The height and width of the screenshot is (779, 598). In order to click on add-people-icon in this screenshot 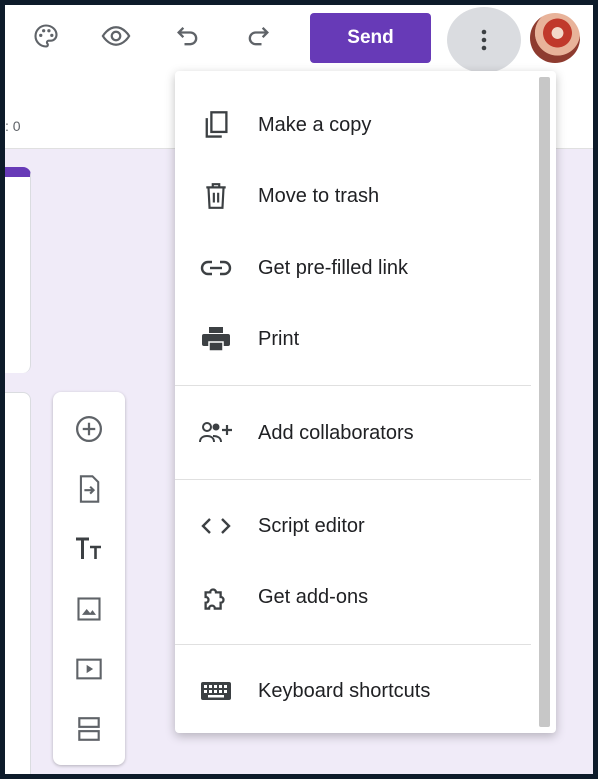, I will do `click(216, 433)`.